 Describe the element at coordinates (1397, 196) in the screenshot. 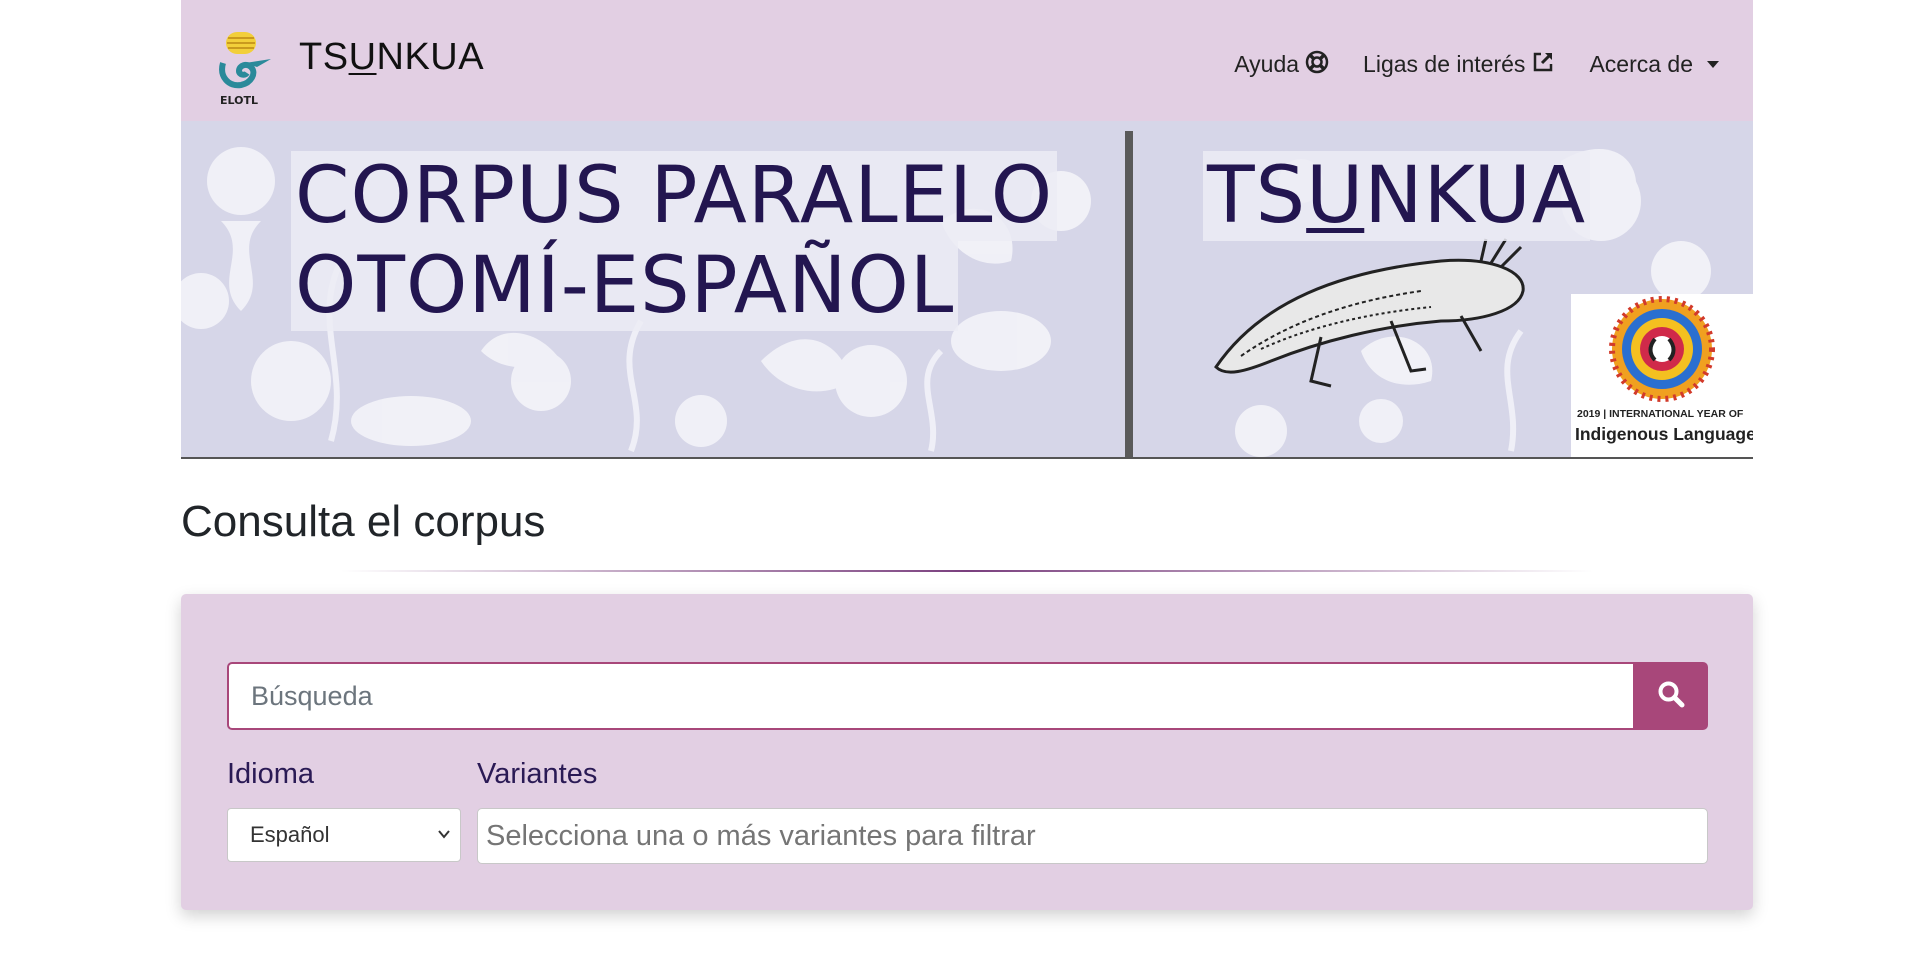

I see `banner-tsunkua-title: TSUNKUA` at that location.